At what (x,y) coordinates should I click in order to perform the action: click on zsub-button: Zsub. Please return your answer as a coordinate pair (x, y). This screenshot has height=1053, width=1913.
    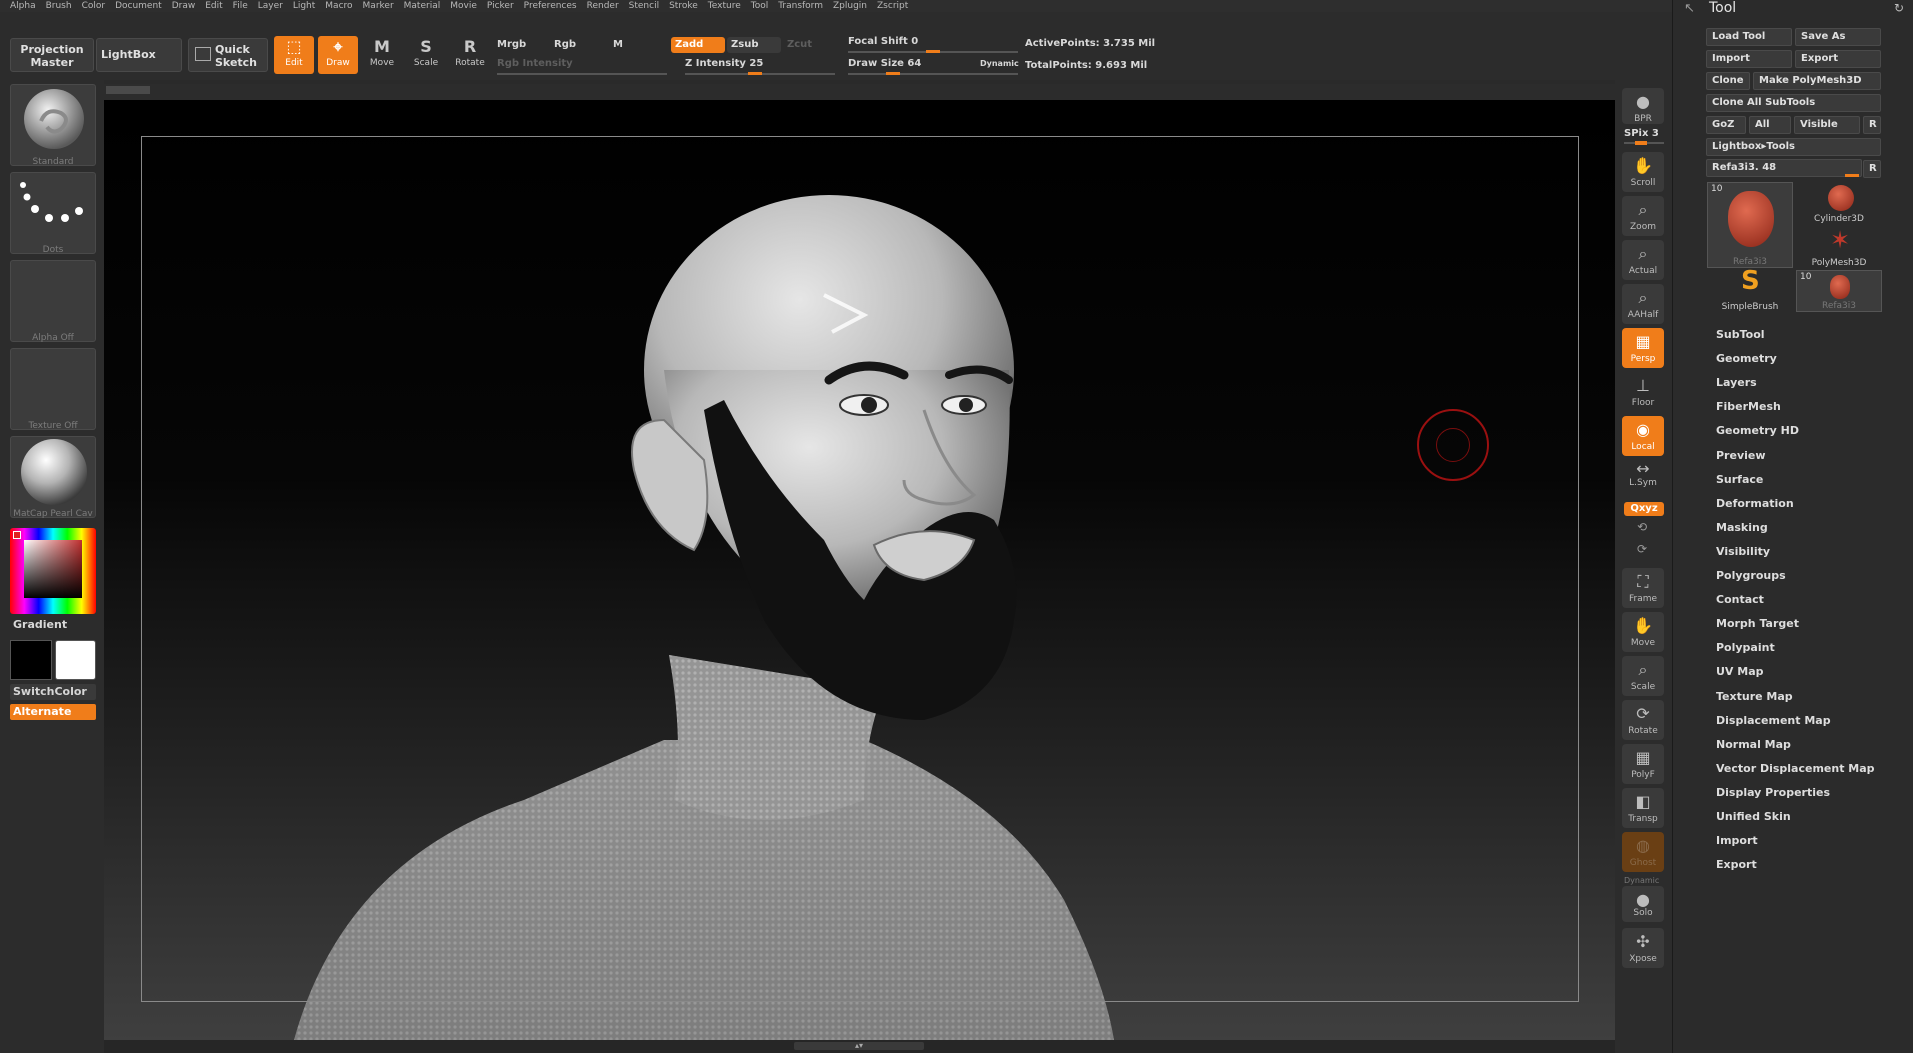
    Looking at the image, I should click on (754, 45).